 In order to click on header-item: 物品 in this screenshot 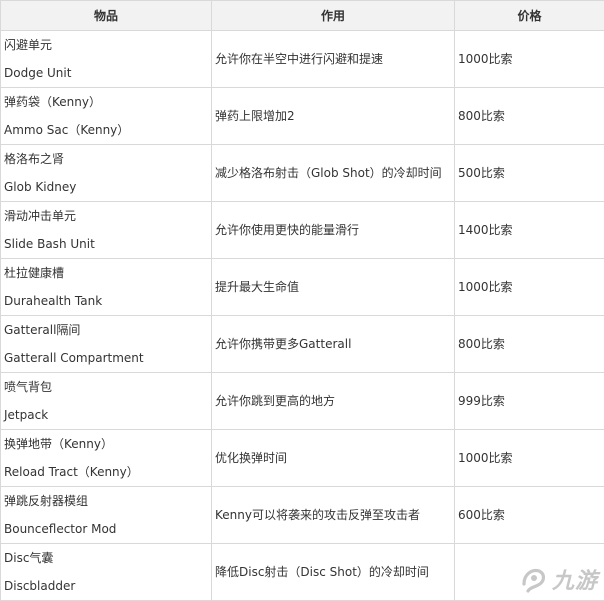, I will do `click(106, 16)`.